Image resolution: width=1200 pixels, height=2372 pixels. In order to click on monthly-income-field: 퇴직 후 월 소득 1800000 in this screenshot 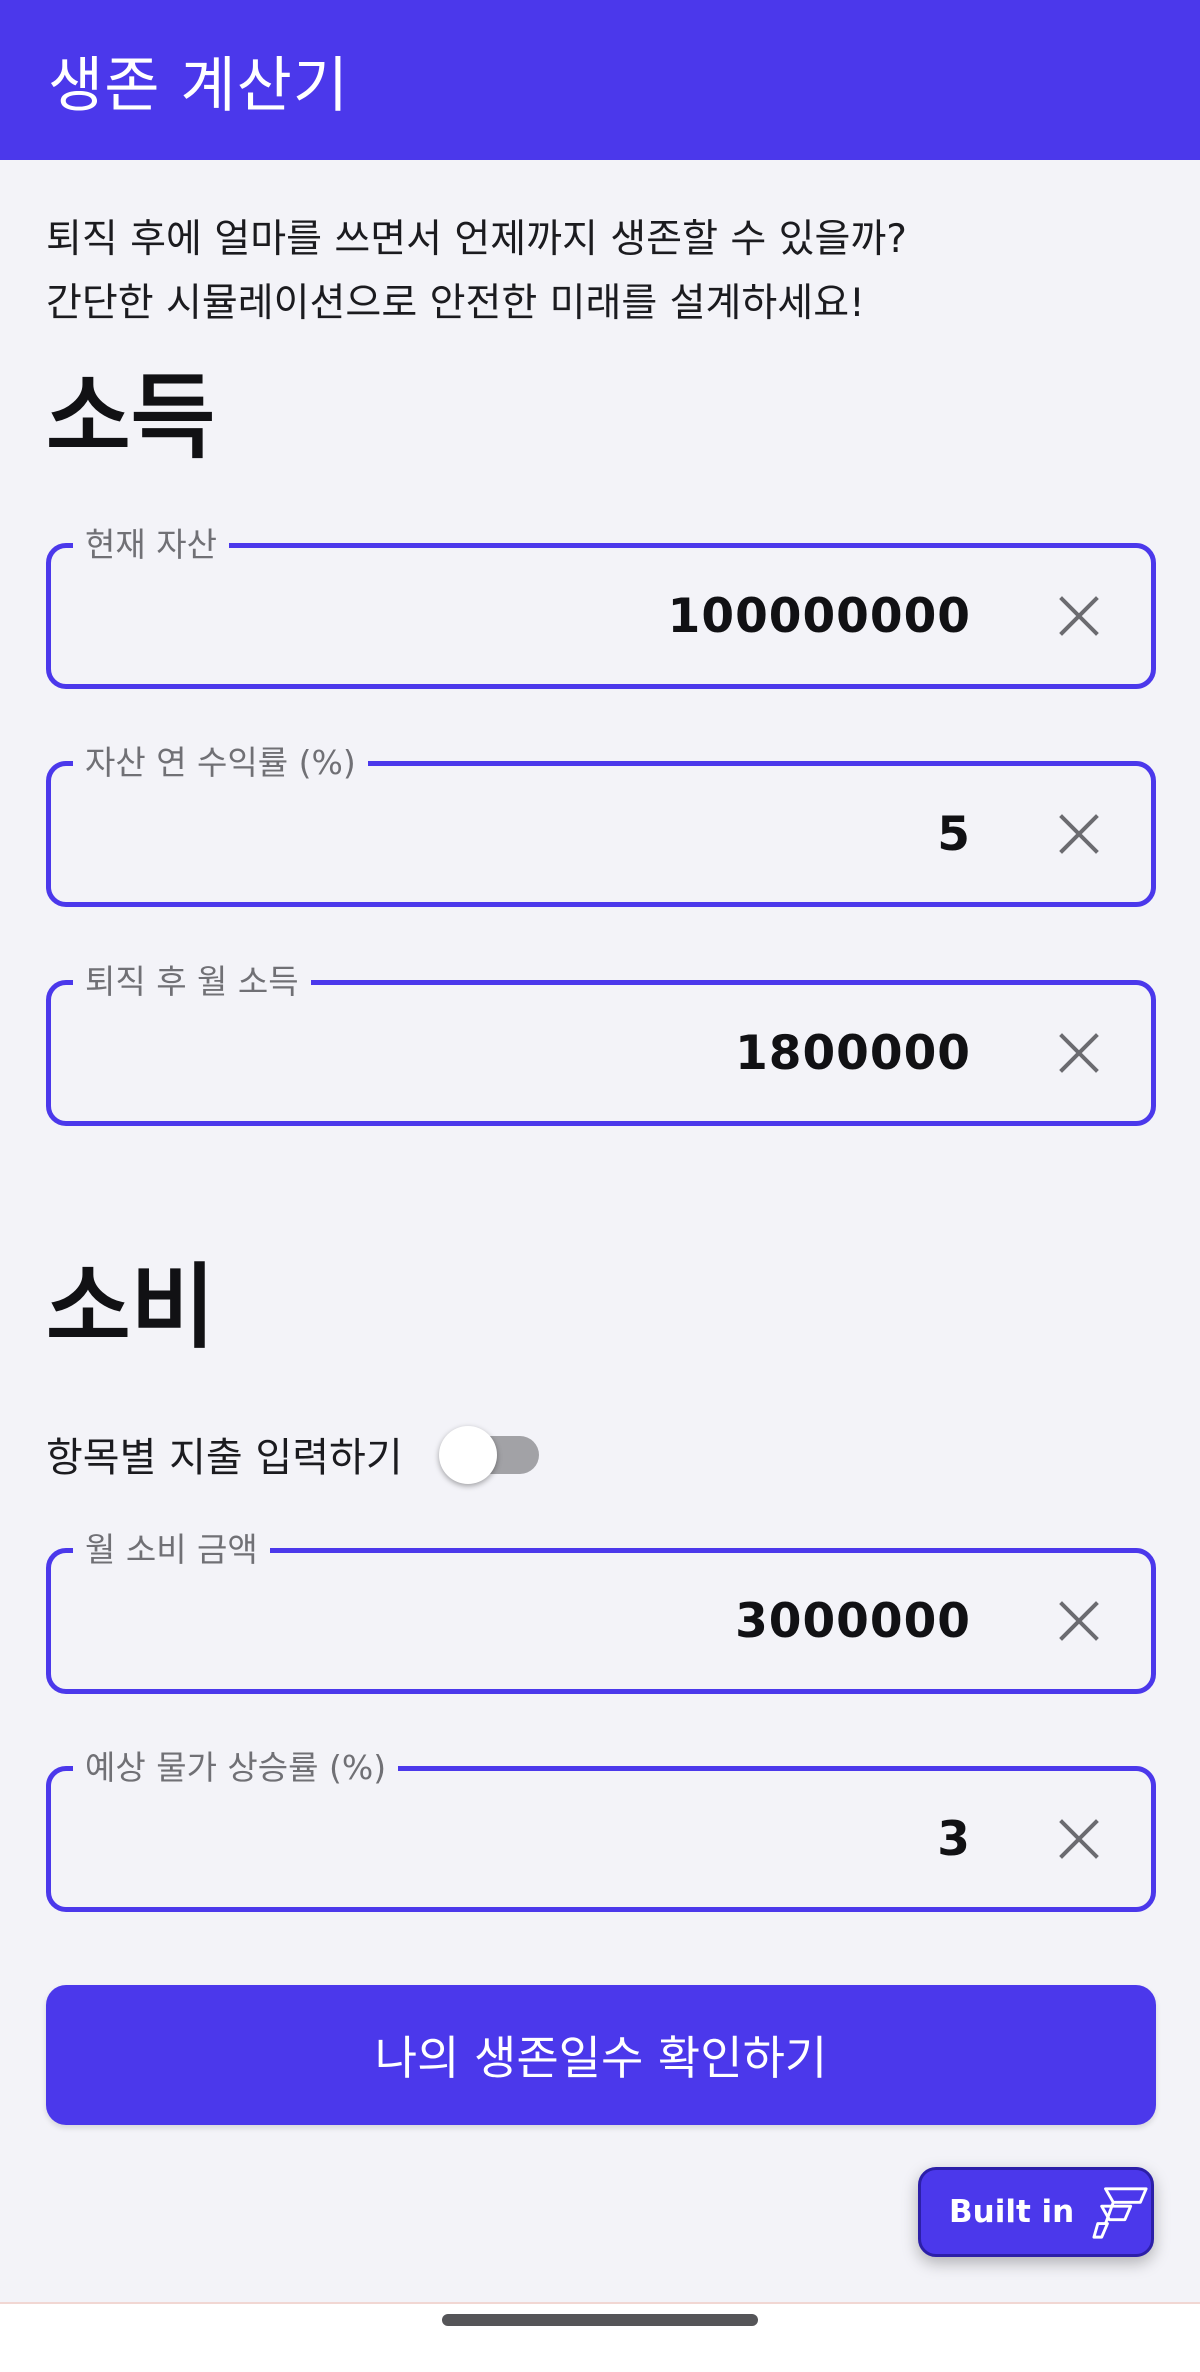, I will do `click(601, 1041)`.